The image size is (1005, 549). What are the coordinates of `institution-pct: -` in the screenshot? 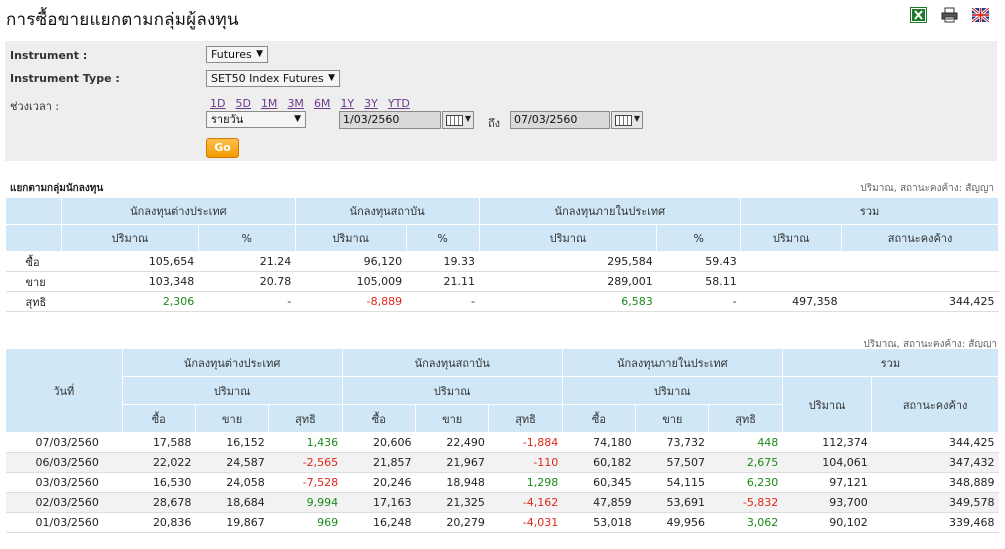 It's located at (443, 301).